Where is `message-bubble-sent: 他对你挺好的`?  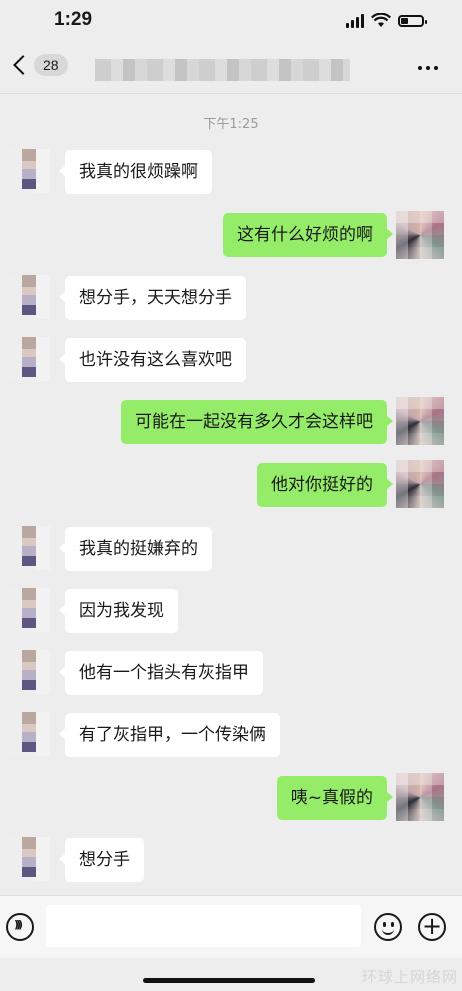 message-bubble-sent: 他对你挺好的 is located at coordinates (325, 485).